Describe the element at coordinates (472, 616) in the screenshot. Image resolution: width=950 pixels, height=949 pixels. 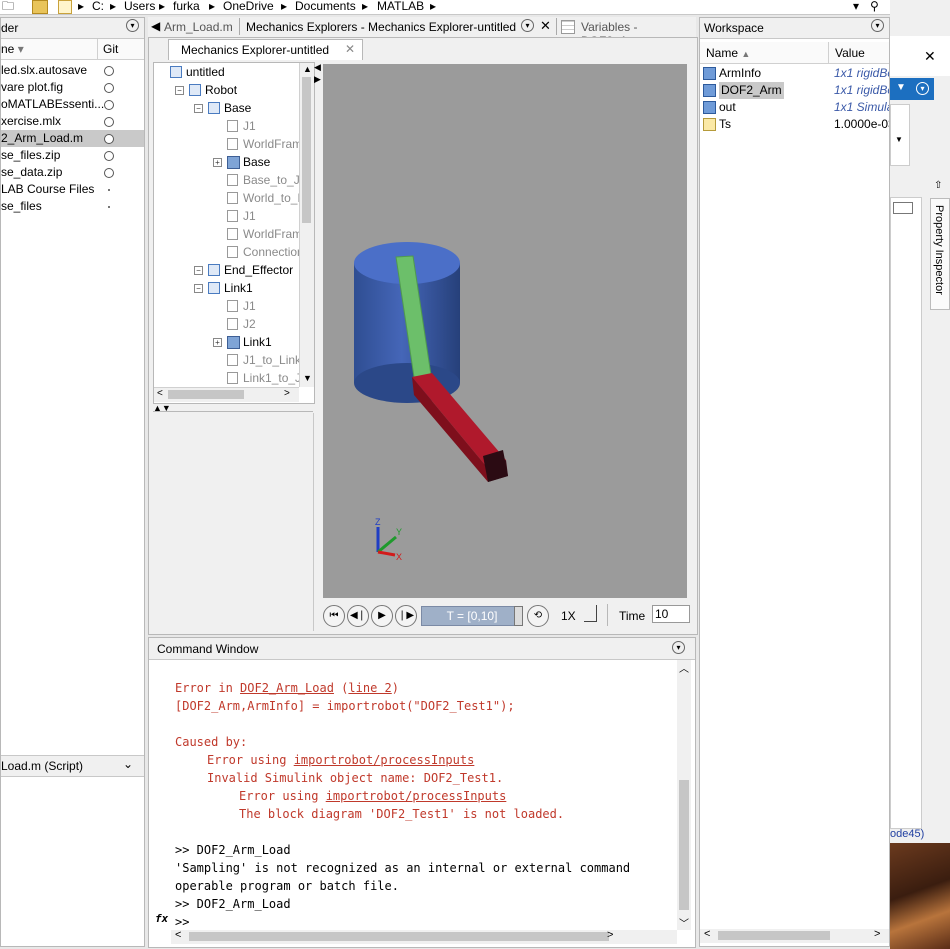
I see `time-slider: T = [0,10]` at that location.